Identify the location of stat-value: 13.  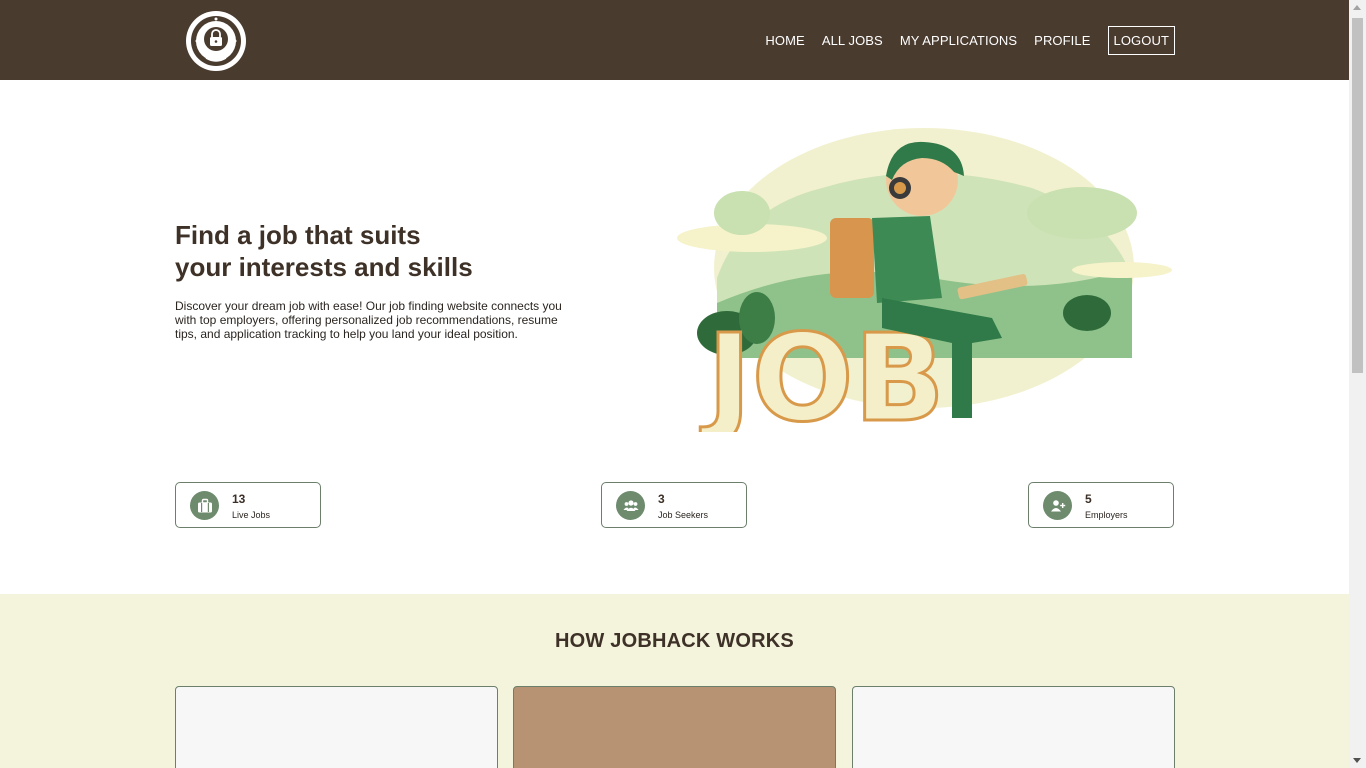
(239, 499).